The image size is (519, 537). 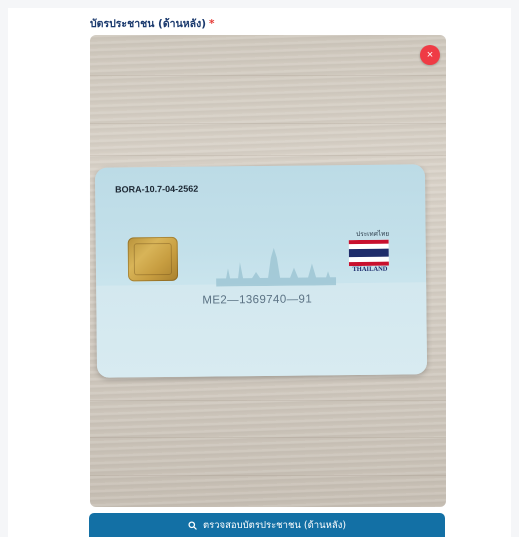 I want to click on card-code: BORA-10.7-04-2562, so click(x=157, y=189).